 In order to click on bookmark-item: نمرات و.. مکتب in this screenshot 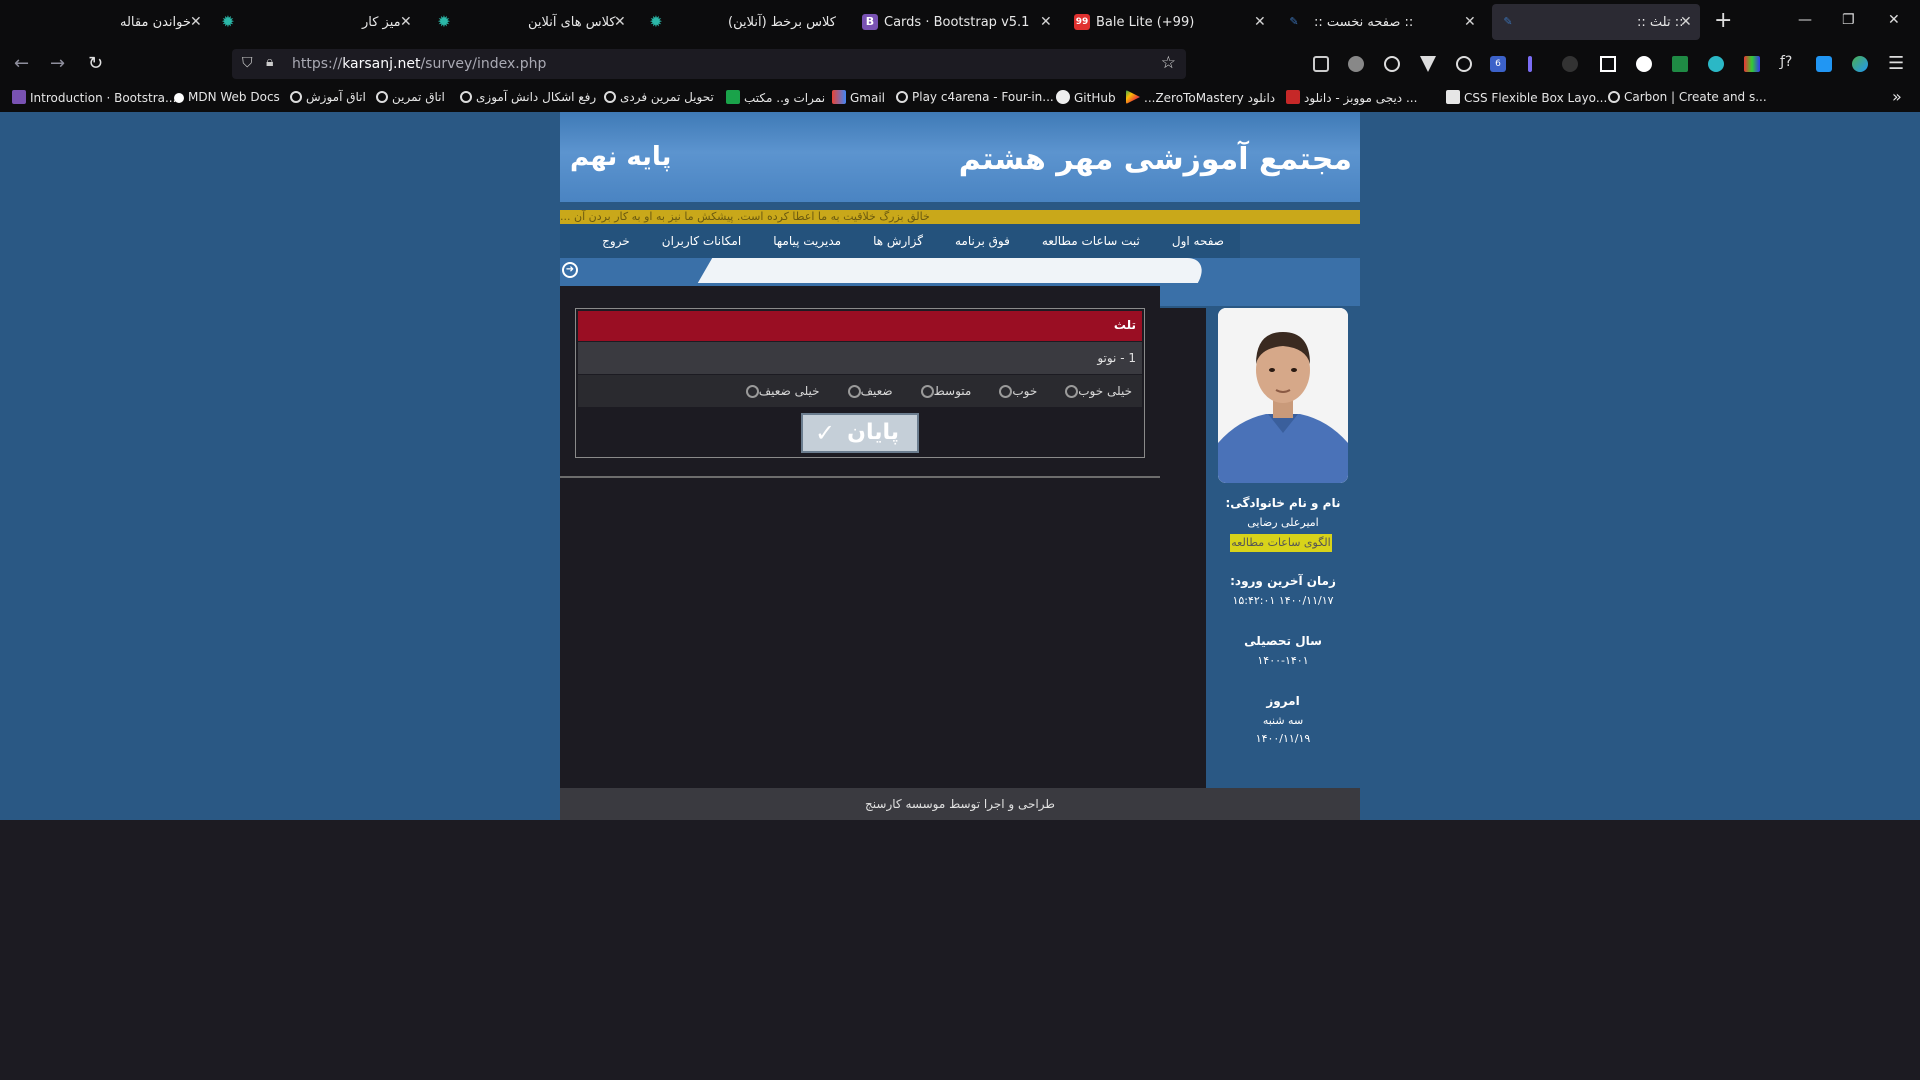, I will do `click(775, 97)`.